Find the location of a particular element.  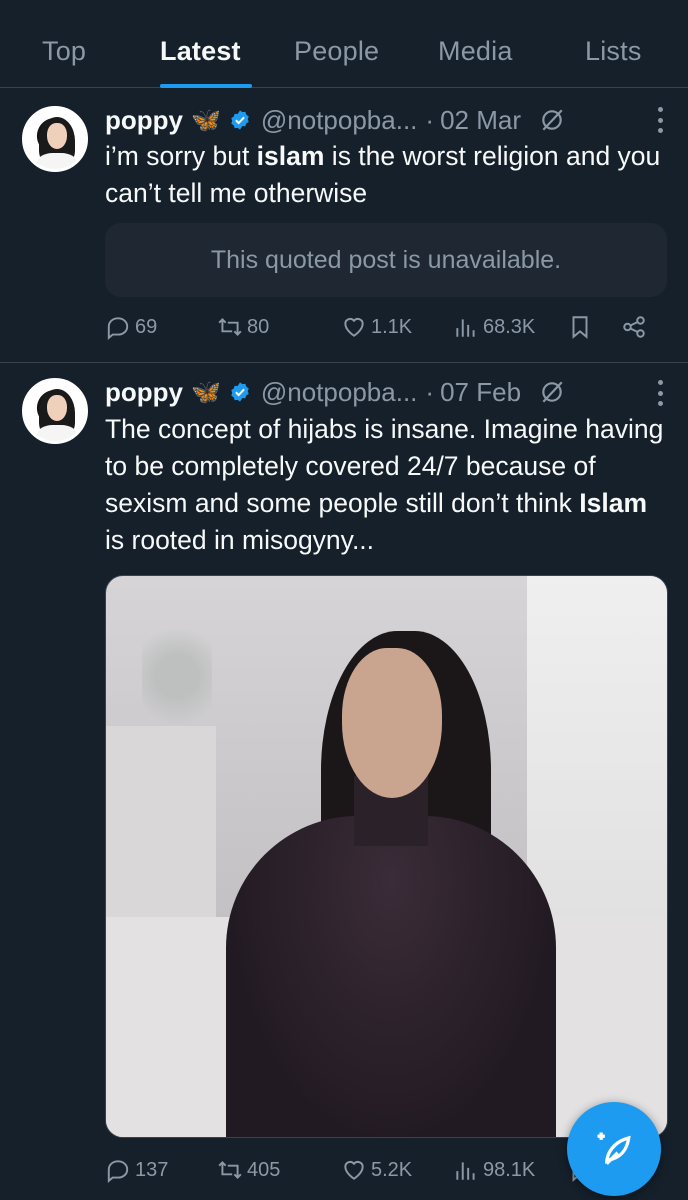

tab-lists: Lists is located at coordinates (613, 51).